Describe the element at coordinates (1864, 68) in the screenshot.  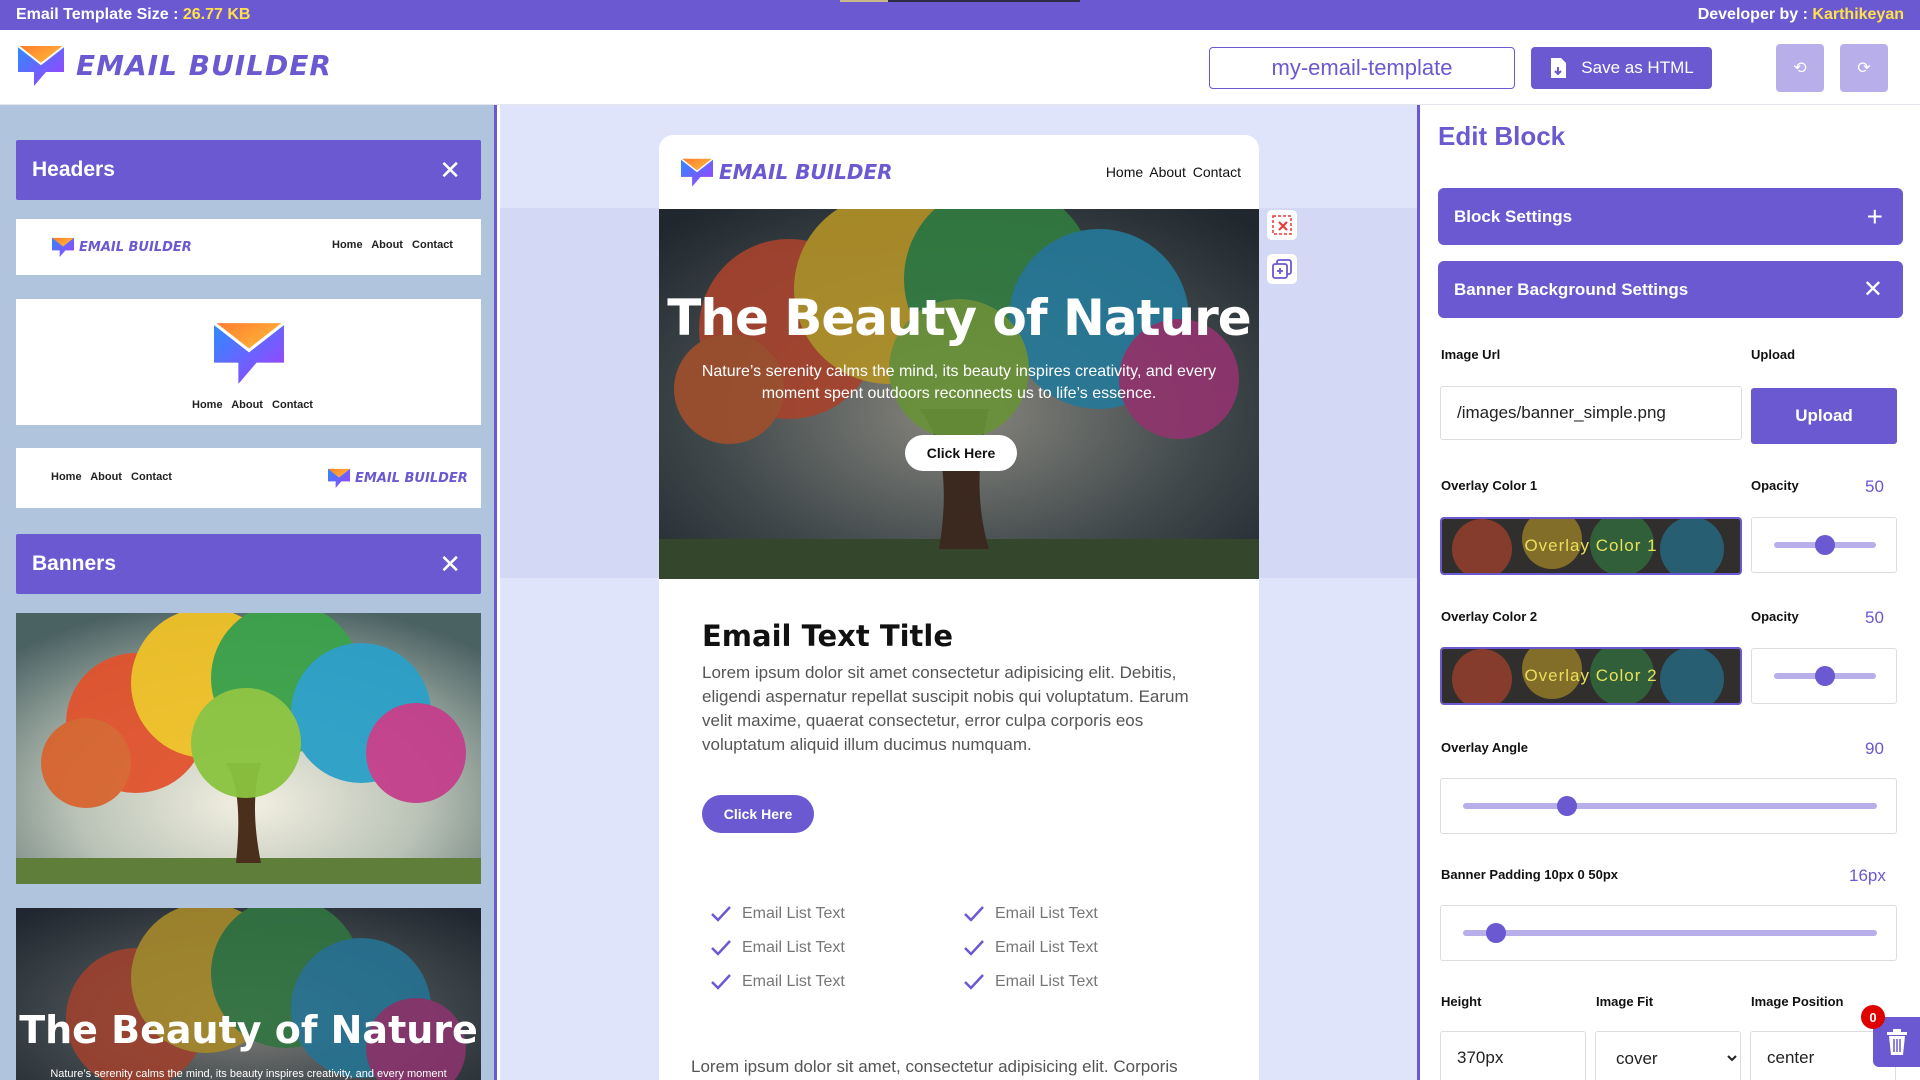
I see `redo-button: ⟳` at that location.